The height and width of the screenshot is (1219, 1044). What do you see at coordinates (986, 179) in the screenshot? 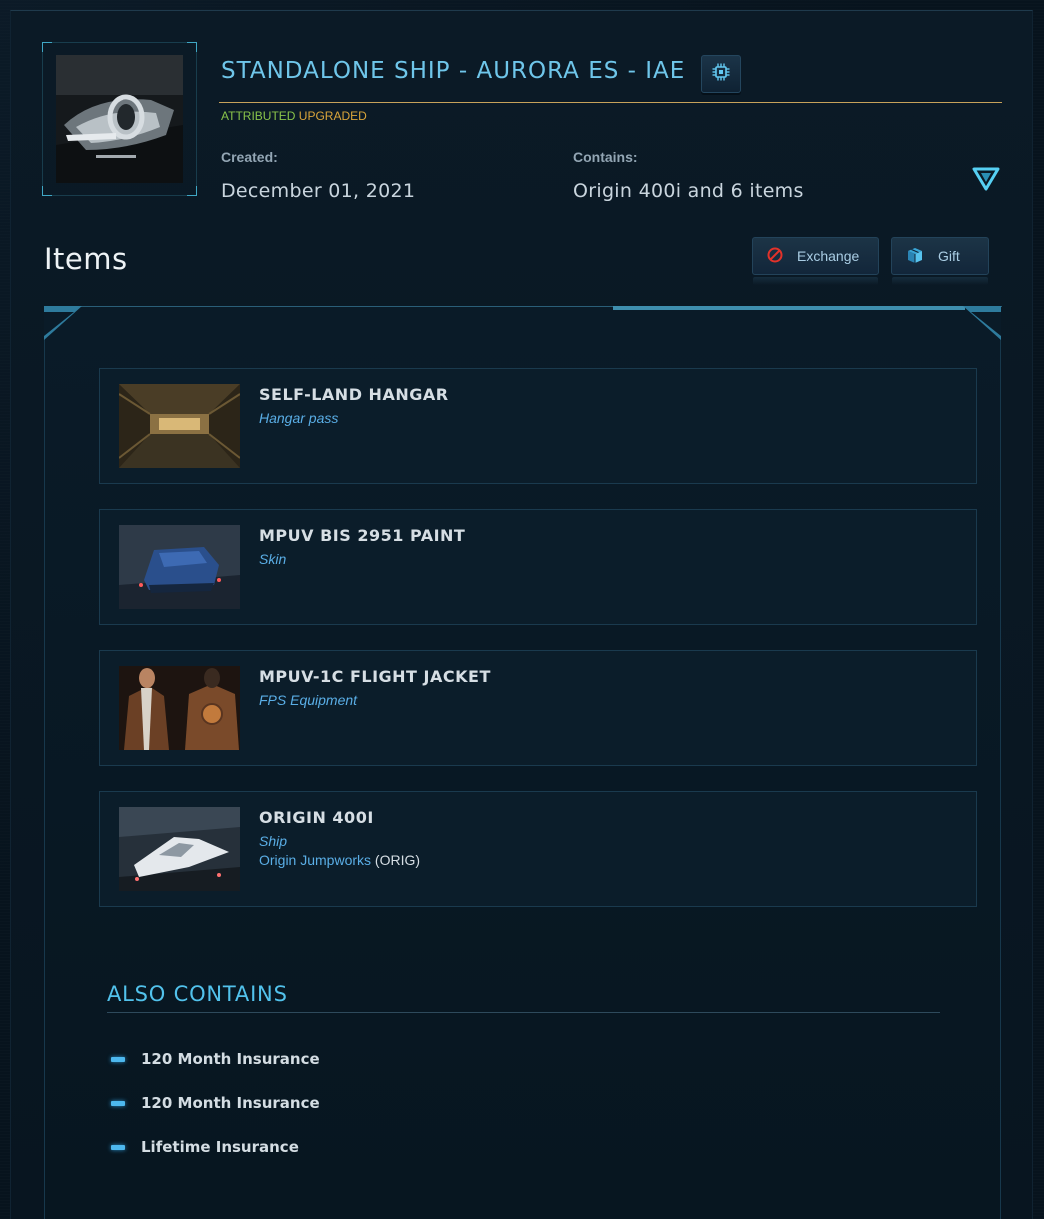
I see `expand-toggle` at bounding box center [986, 179].